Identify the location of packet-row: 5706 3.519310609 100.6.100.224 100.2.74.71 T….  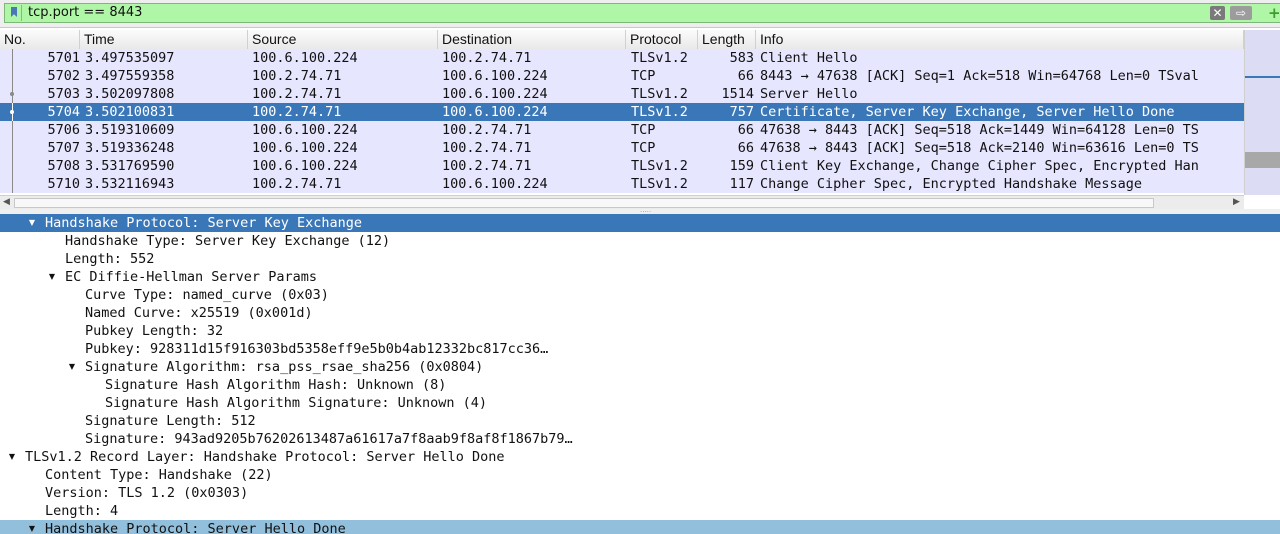
(622, 130).